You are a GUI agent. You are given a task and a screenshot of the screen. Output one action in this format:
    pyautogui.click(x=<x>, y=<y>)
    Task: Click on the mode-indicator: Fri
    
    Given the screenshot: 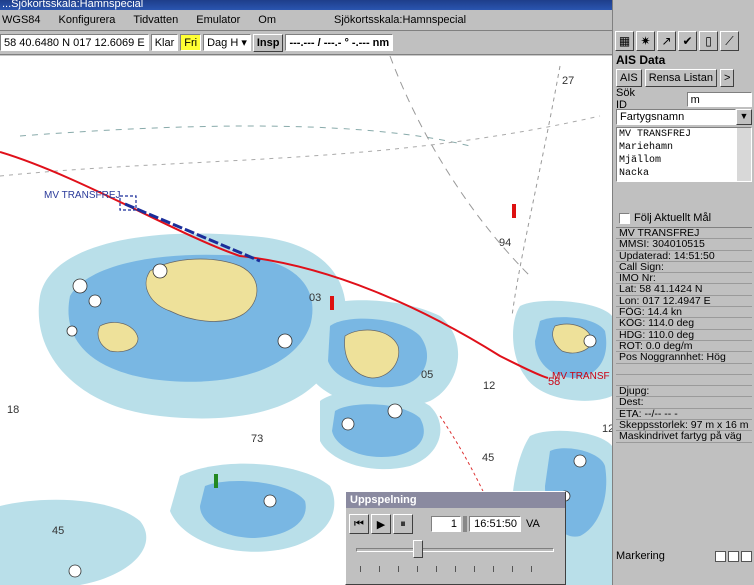 What is the action you would take?
    pyautogui.click(x=191, y=42)
    